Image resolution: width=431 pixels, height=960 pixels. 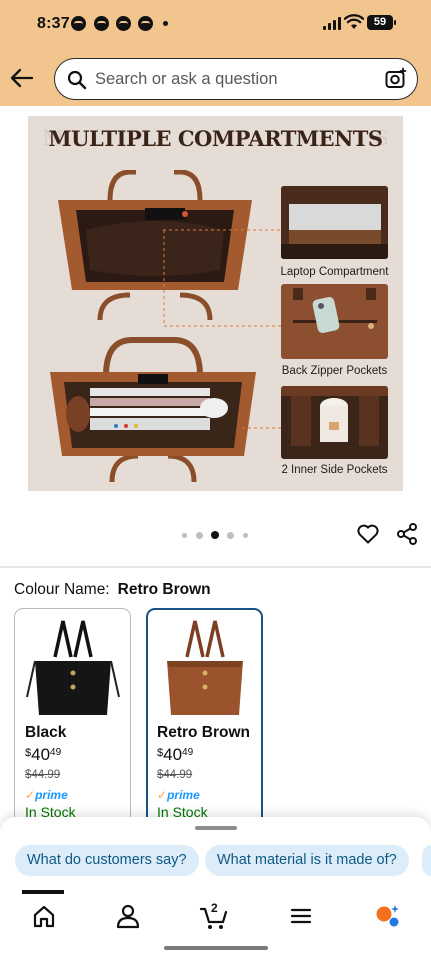 What do you see at coordinates (332, 23) in the screenshot?
I see `signal-icon` at bounding box center [332, 23].